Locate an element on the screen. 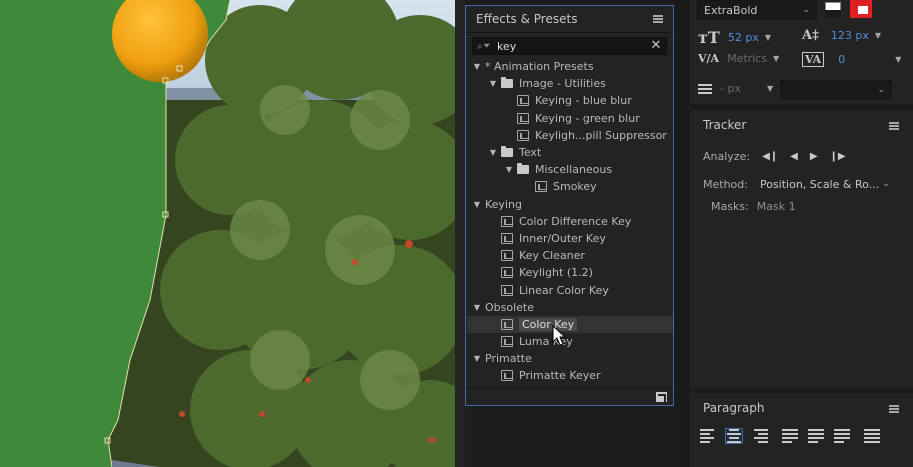 This screenshot has height=467, width=913. font-size-row: ᴛT 52 px ▼ is located at coordinates (734, 37).